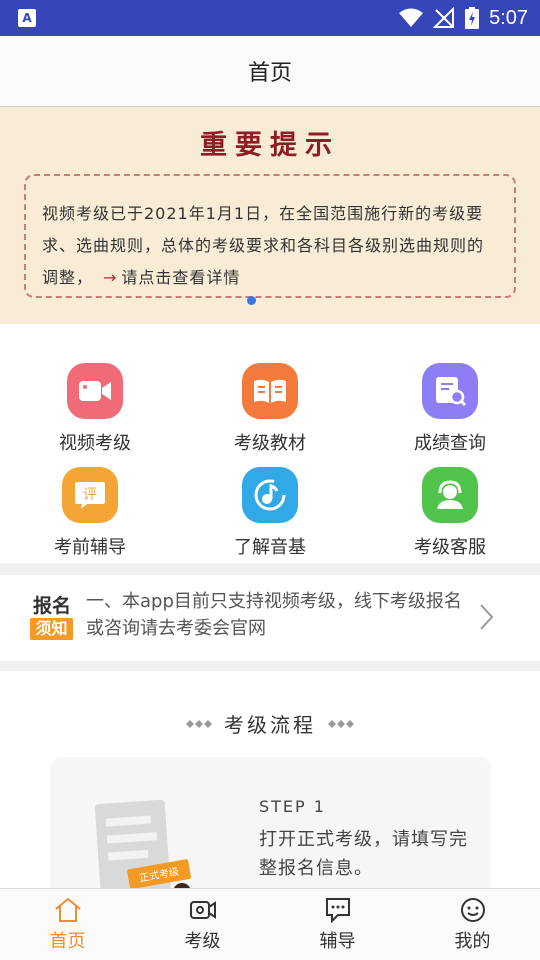 This screenshot has height=960, width=540. What do you see at coordinates (508, 17) in the screenshot?
I see `status-time: 5:07` at bounding box center [508, 17].